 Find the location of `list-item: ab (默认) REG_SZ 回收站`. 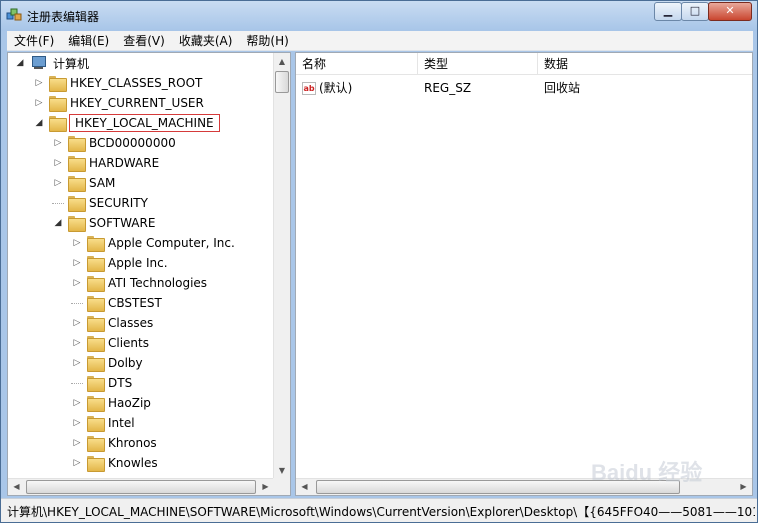

list-item: ab (默认) REG_SZ 回收站 is located at coordinates (524, 88).